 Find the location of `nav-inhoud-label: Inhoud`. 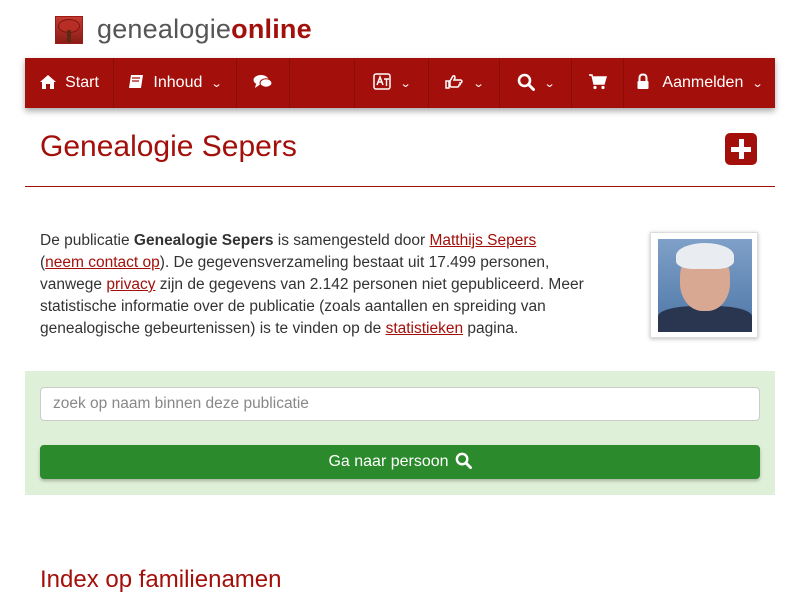

nav-inhoud-label: Inhoud is located at coordinates (178, 82).